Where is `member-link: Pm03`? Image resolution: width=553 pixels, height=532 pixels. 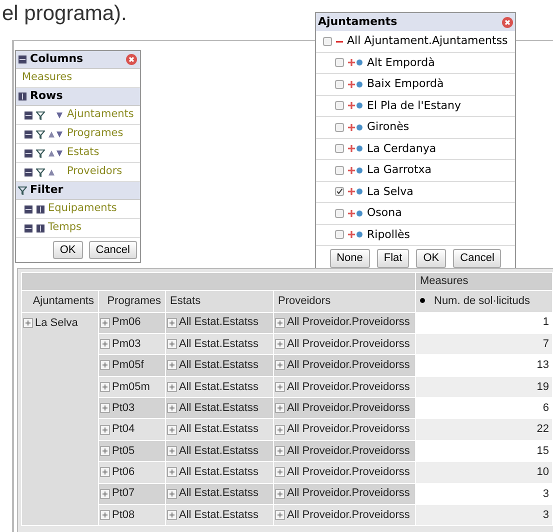 member-link: Pm03 is located at coordinates (126, 344).